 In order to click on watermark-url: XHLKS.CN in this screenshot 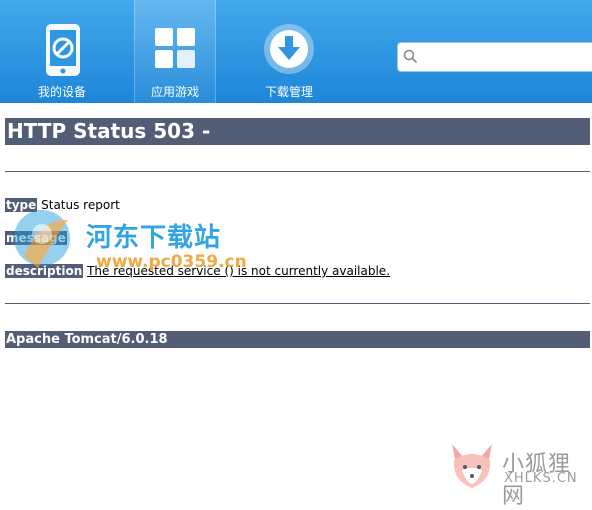, I will do `click(541, 478)`.